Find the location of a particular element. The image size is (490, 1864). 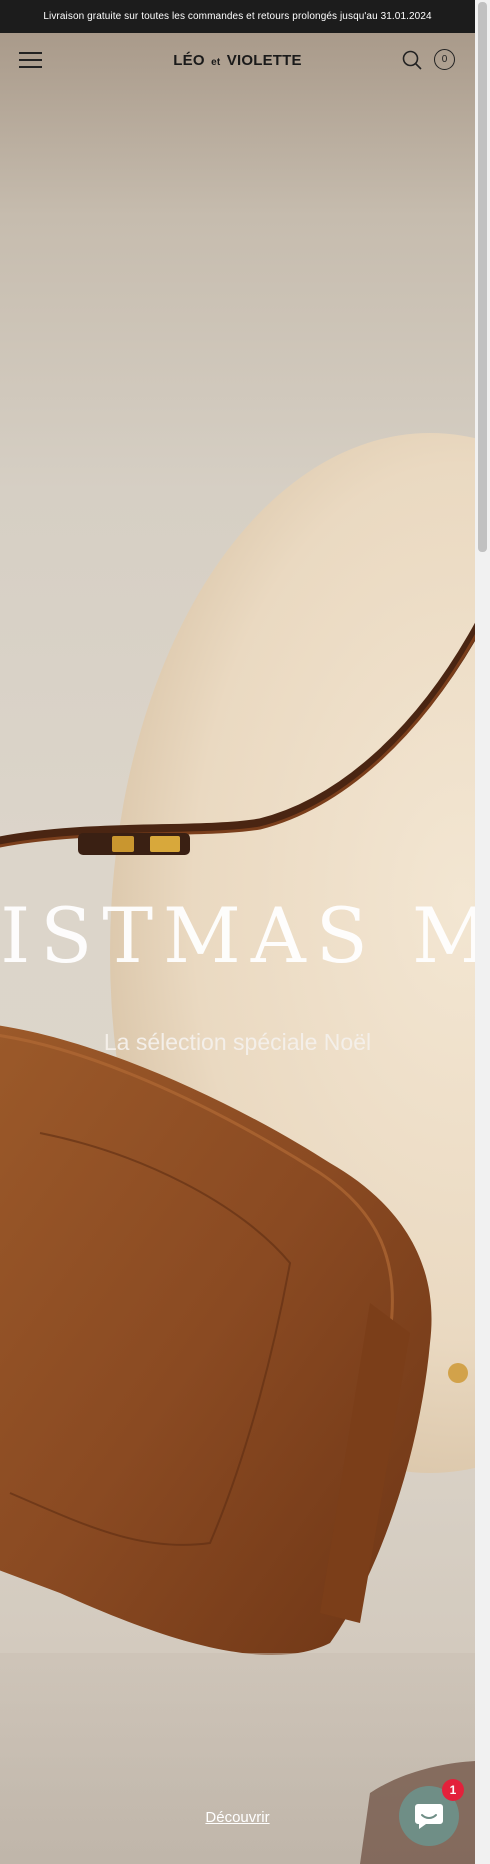

cart-count: 0 is located at coordinates (444, 59).